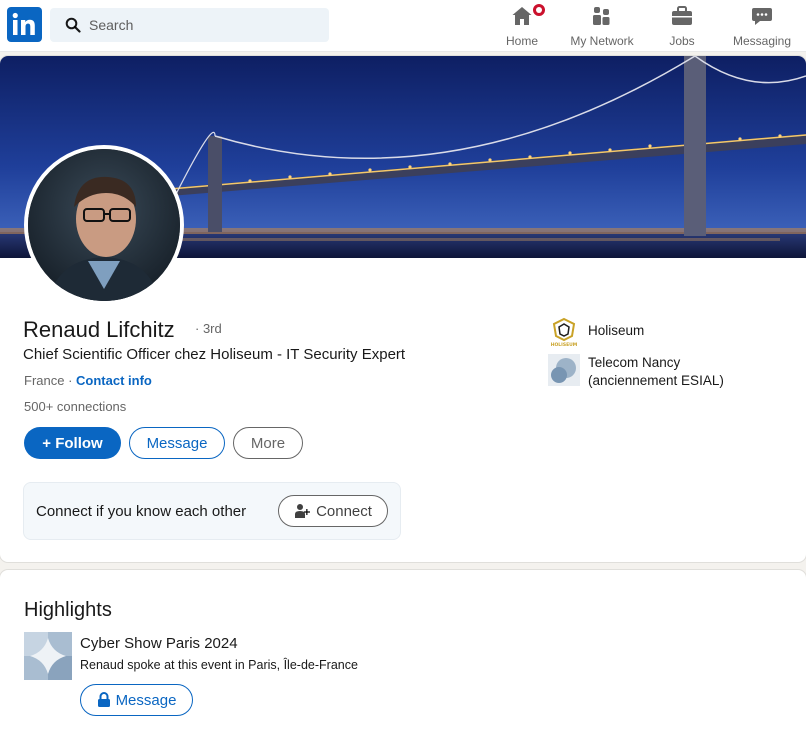 The width and height of the screenshot is (806, 747). I want to click on lock-icon, so click(103, 699).